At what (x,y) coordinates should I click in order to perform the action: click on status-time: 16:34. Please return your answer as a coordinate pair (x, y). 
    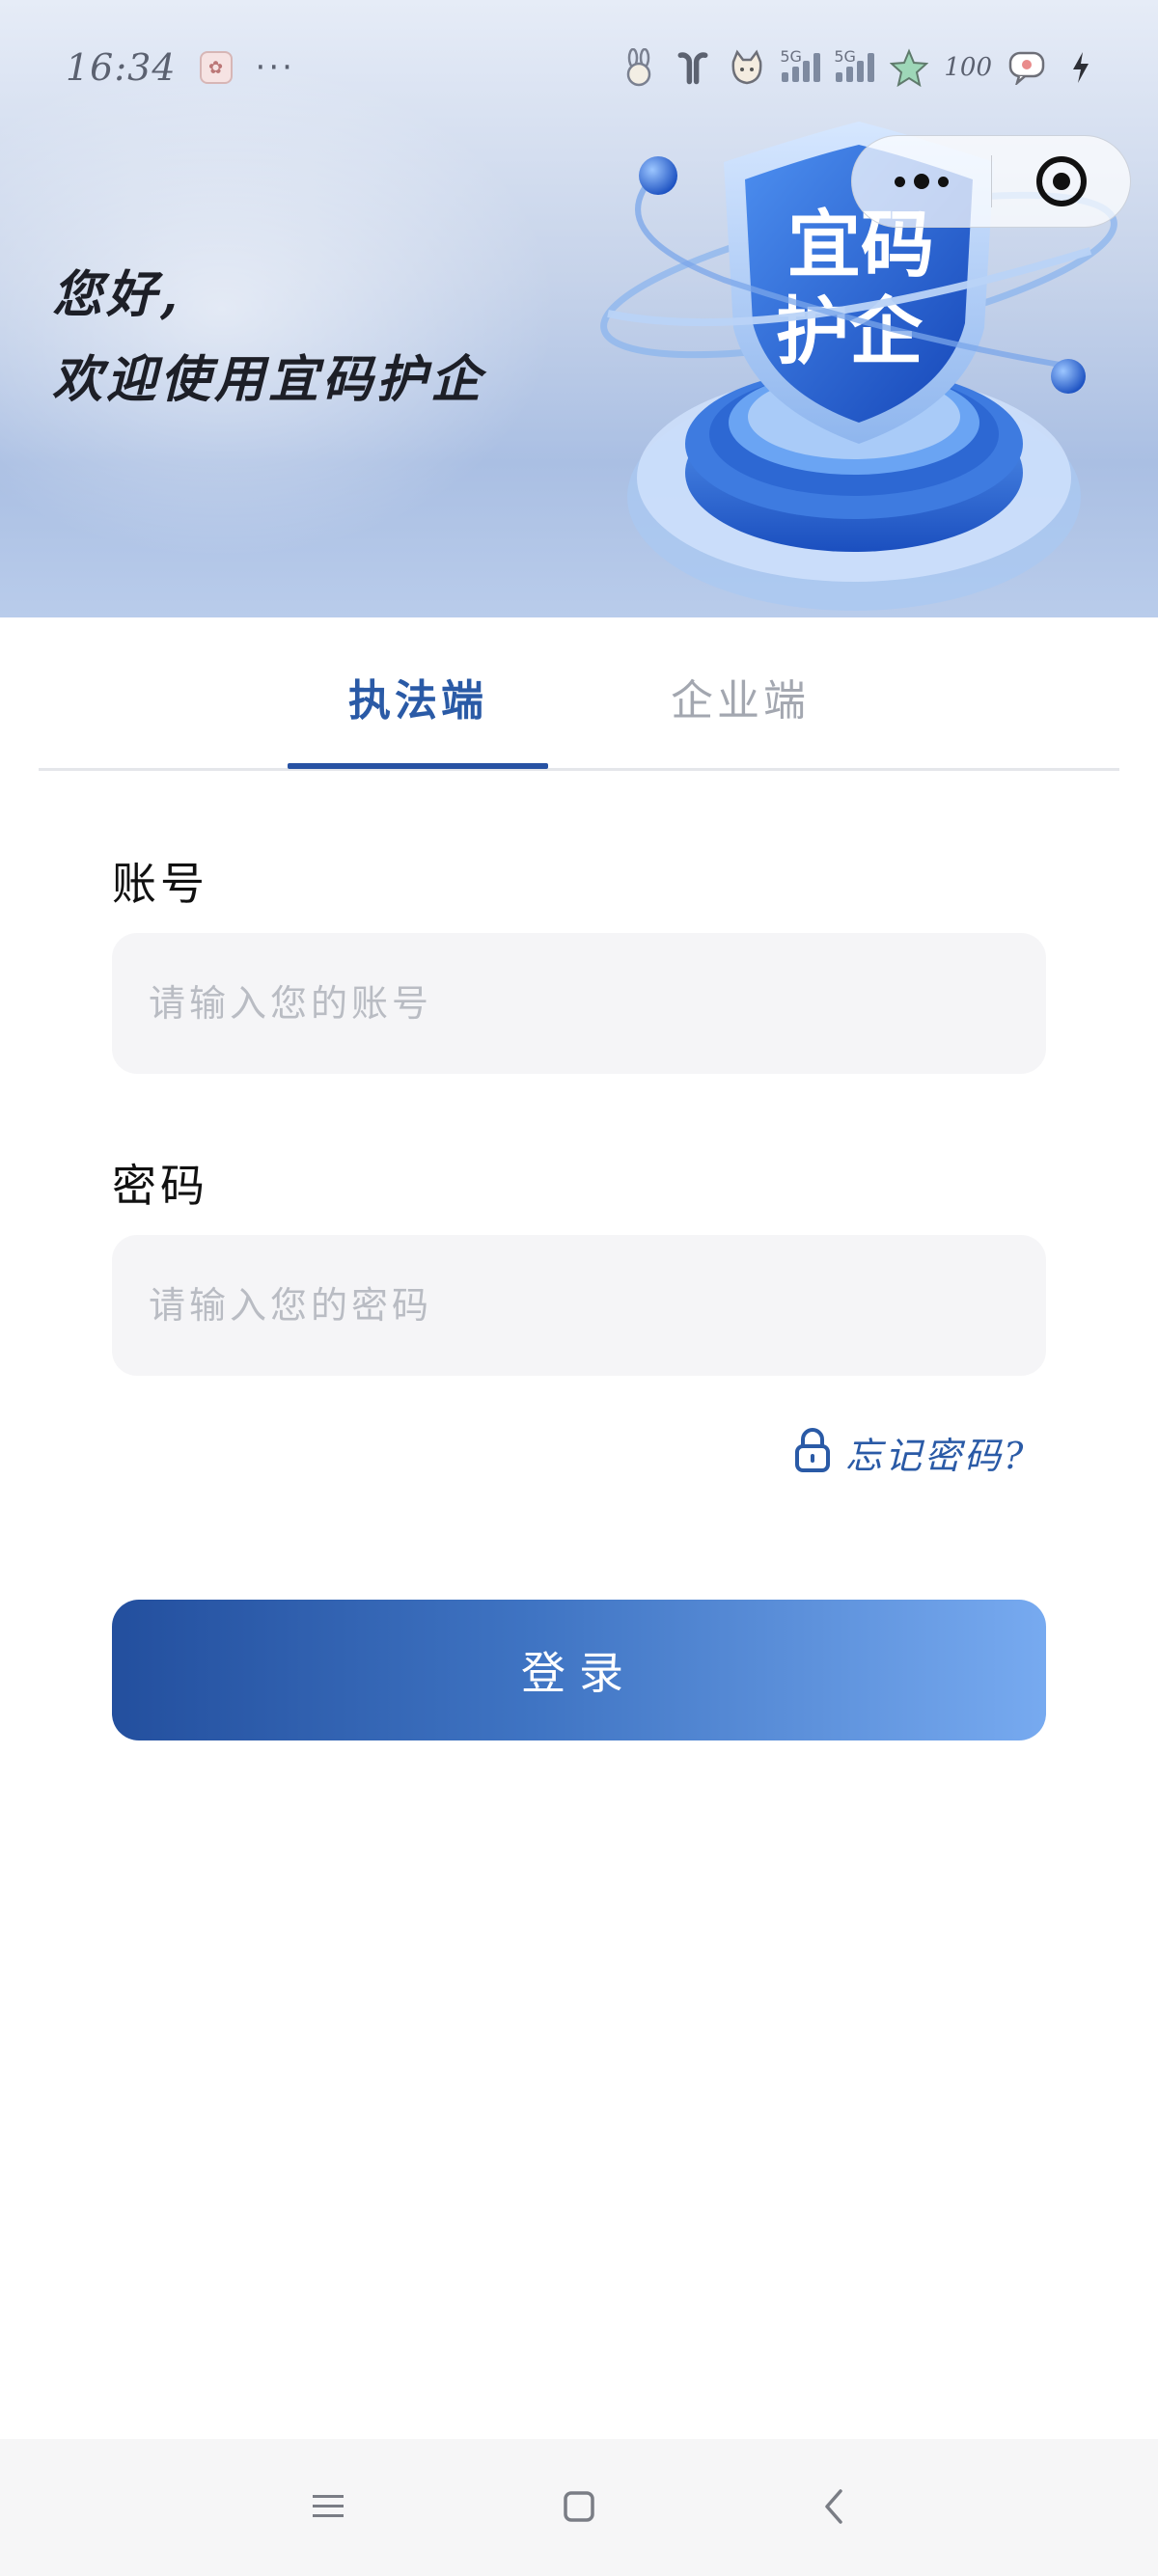
    Looking at the image, I should click on (121, 67).